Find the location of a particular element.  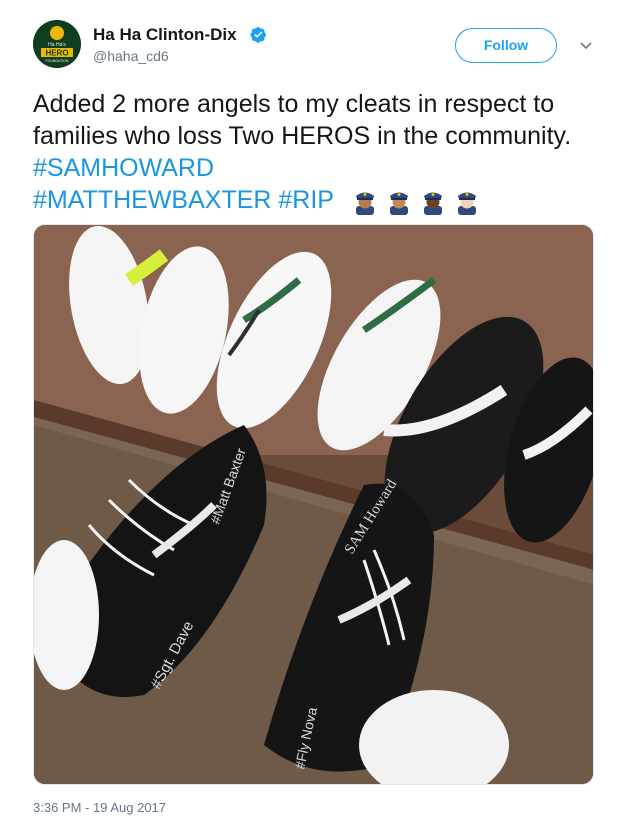

chevron-down-icon is located at coordinates (586, 45).